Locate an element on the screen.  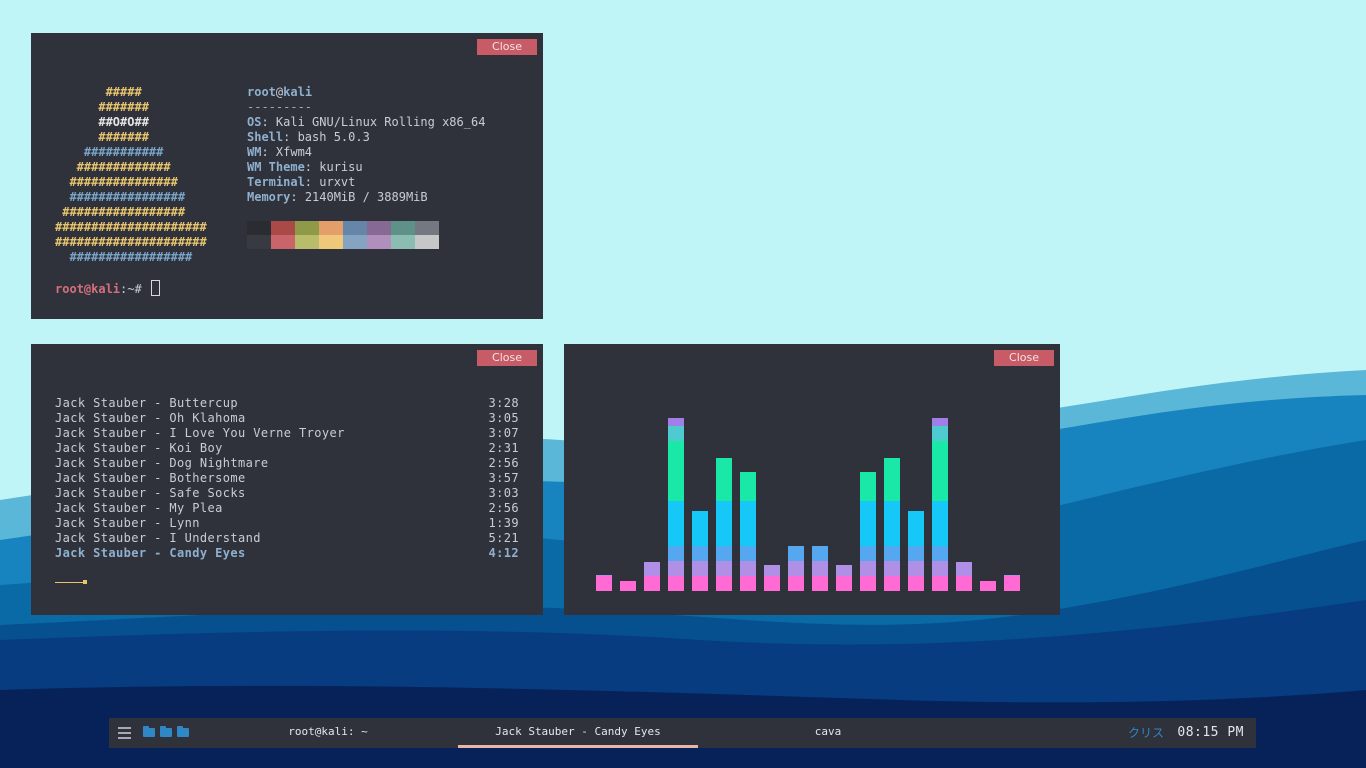
track-title: Jack Stauber - Dog Nightmare is located at coordinates (162, 463).